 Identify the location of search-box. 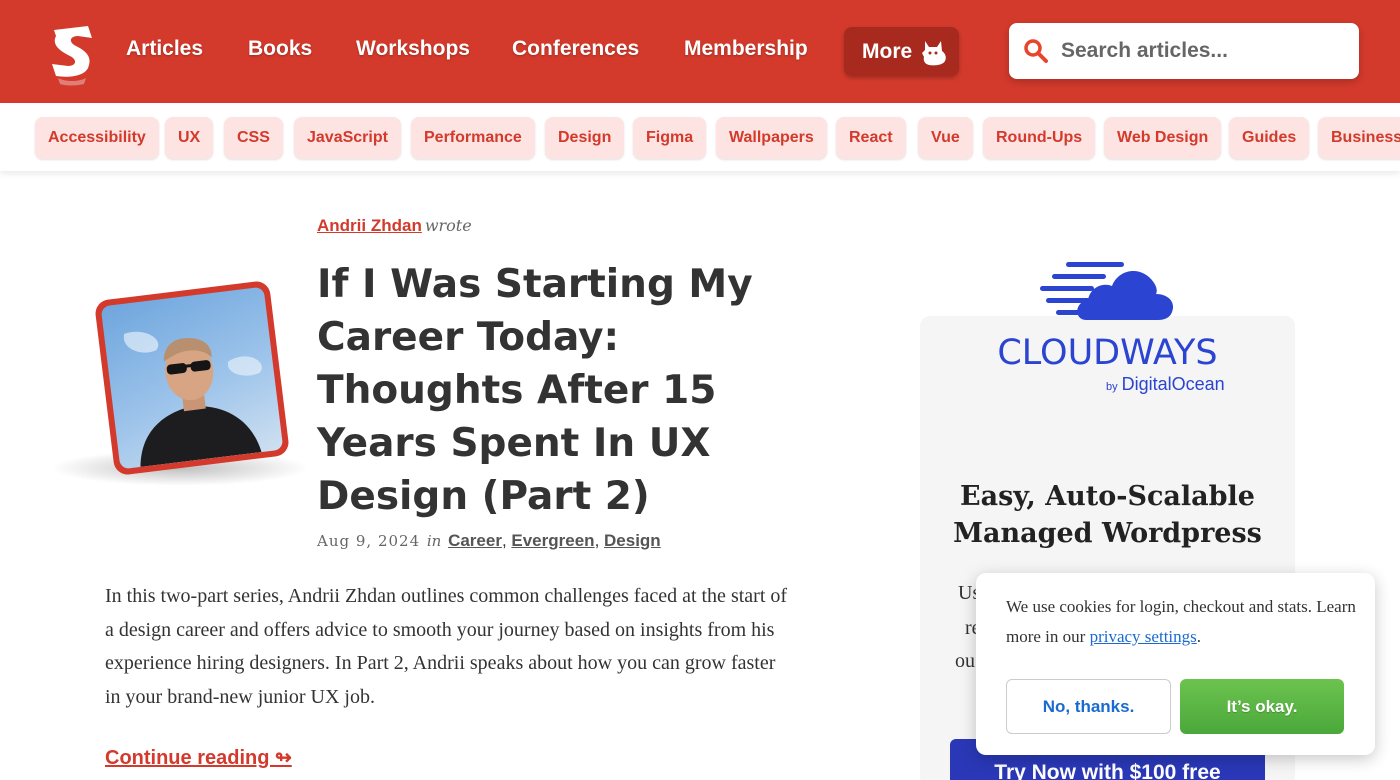
(1184, 51).